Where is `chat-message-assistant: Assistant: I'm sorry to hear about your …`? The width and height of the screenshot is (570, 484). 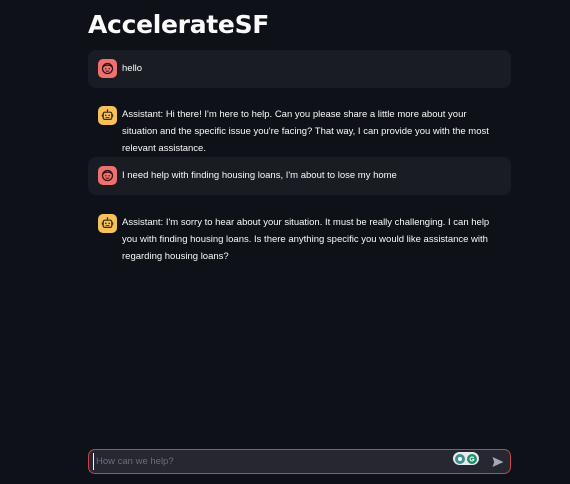 chat-message-assistant: Assistant: I'm sorry to hear about your … is located at coordinates (299, 237).